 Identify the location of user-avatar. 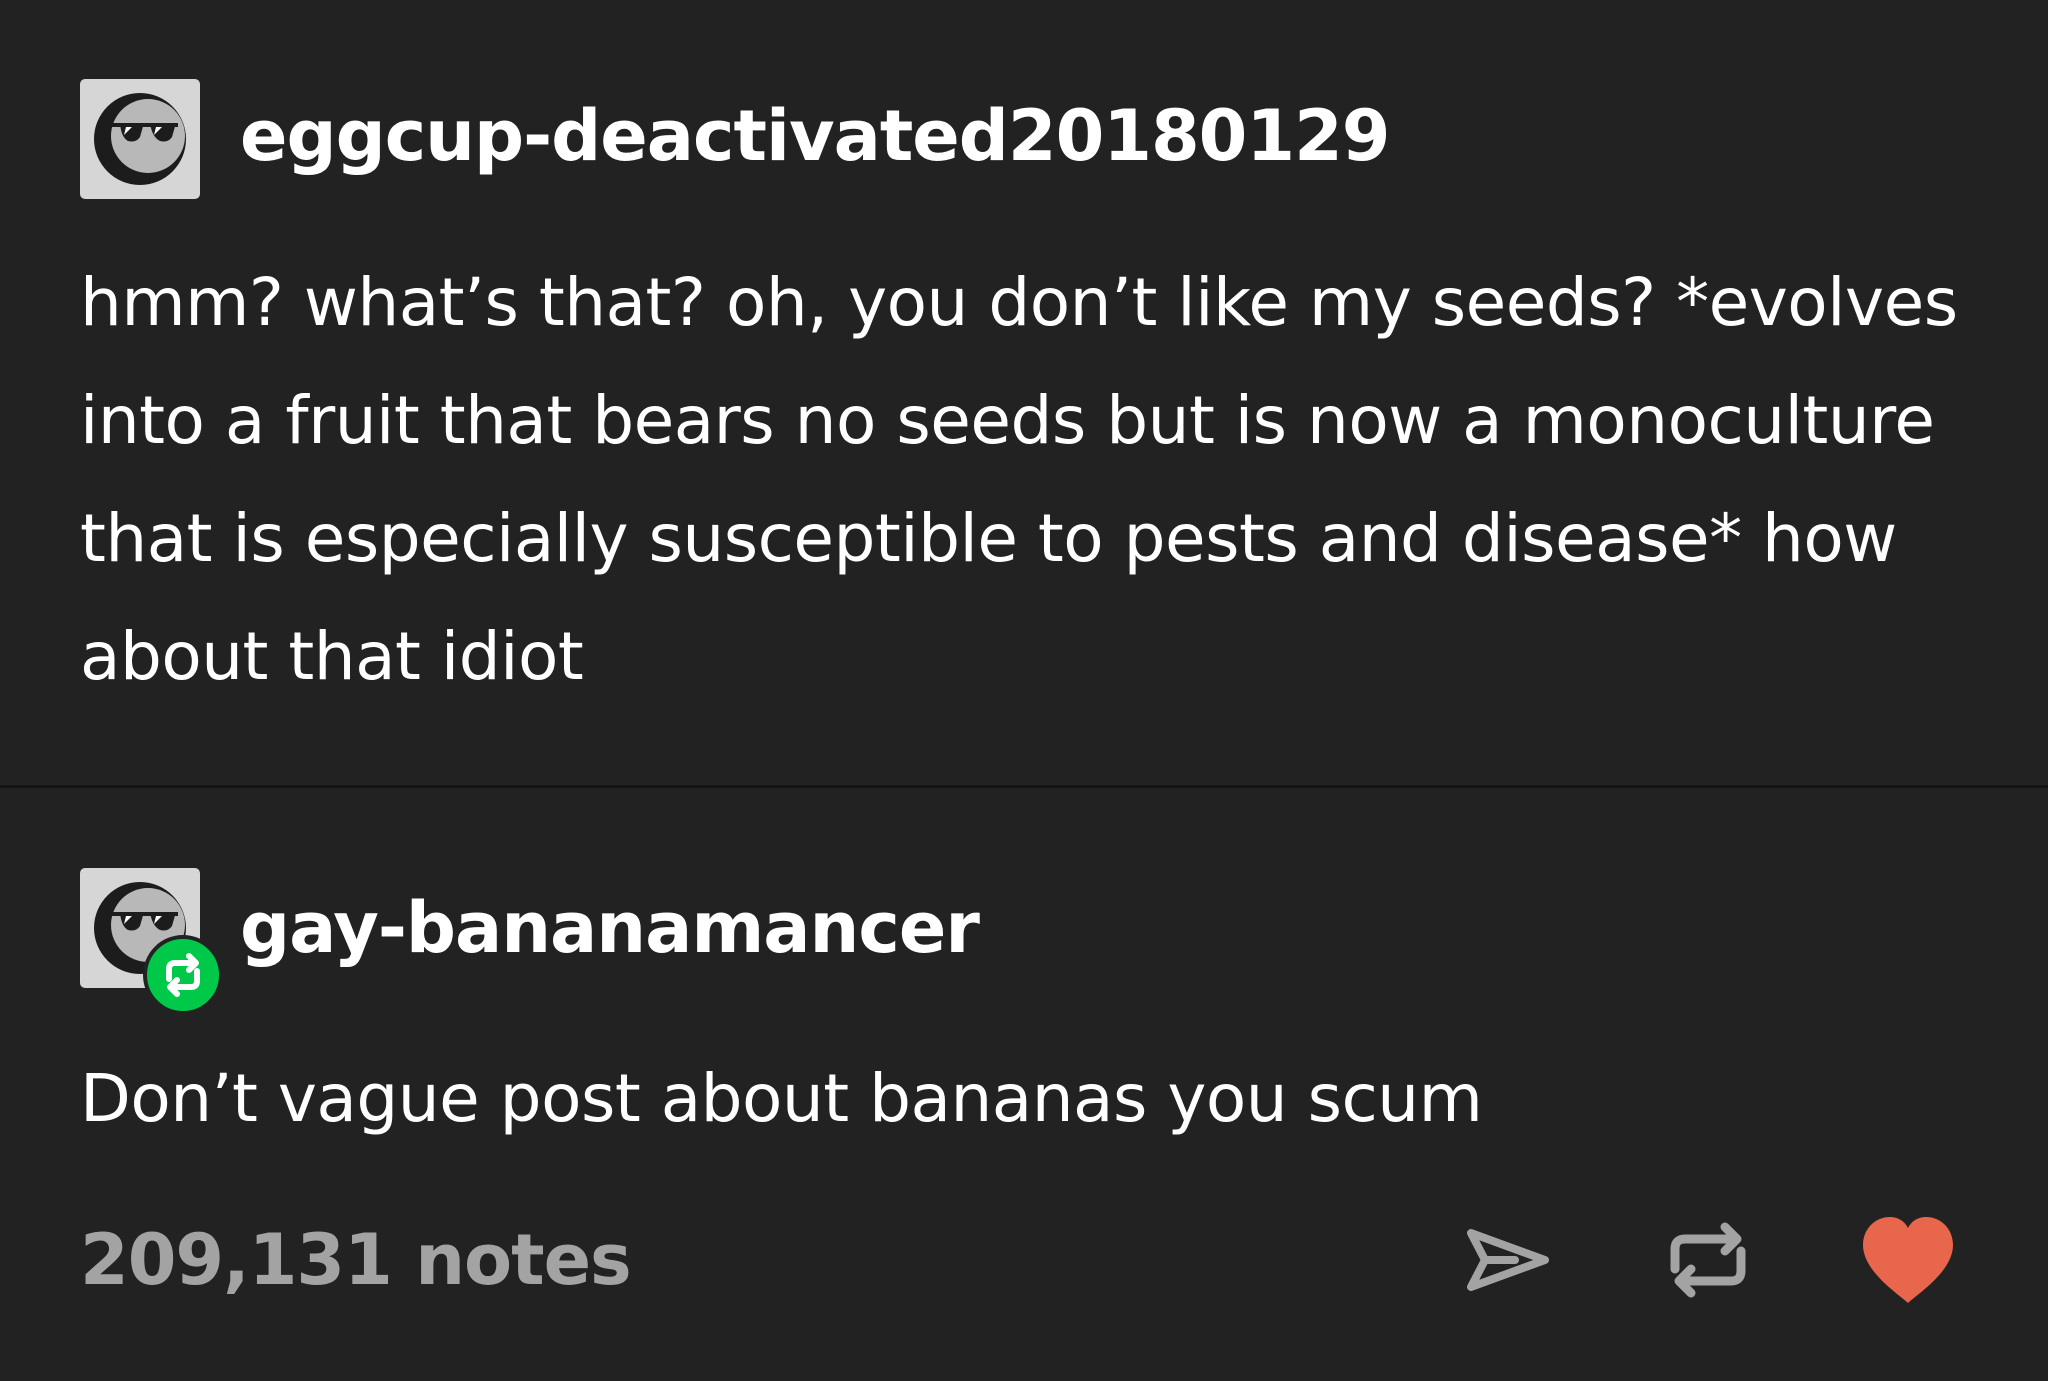
(140, 139).